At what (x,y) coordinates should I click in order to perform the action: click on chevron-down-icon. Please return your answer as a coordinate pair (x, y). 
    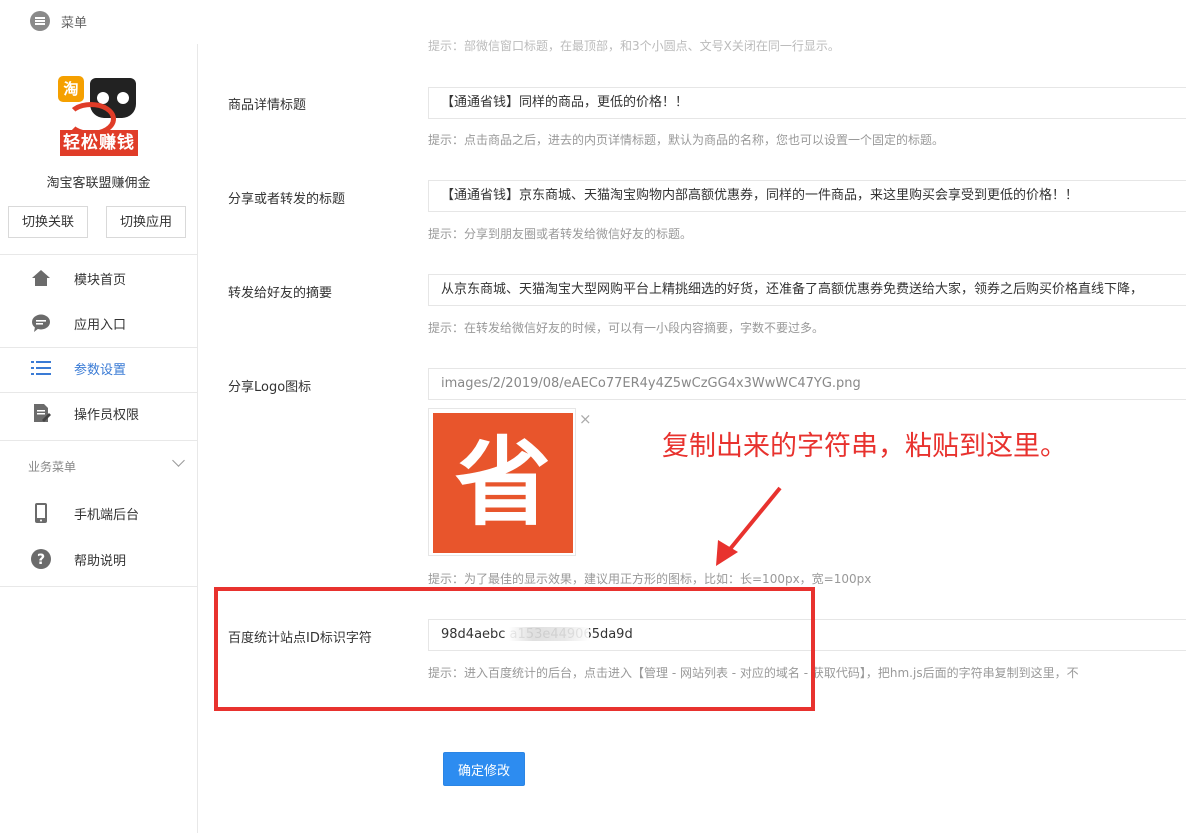
    Looking at the image, I should click on (178, 460).